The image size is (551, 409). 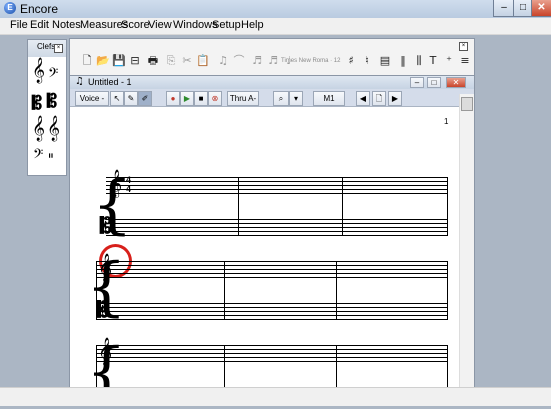 What do you see at coordinates (273, 61) in the screenshot?
I see `beam-flat-icon: ♬` at bounding box center [273, 61].